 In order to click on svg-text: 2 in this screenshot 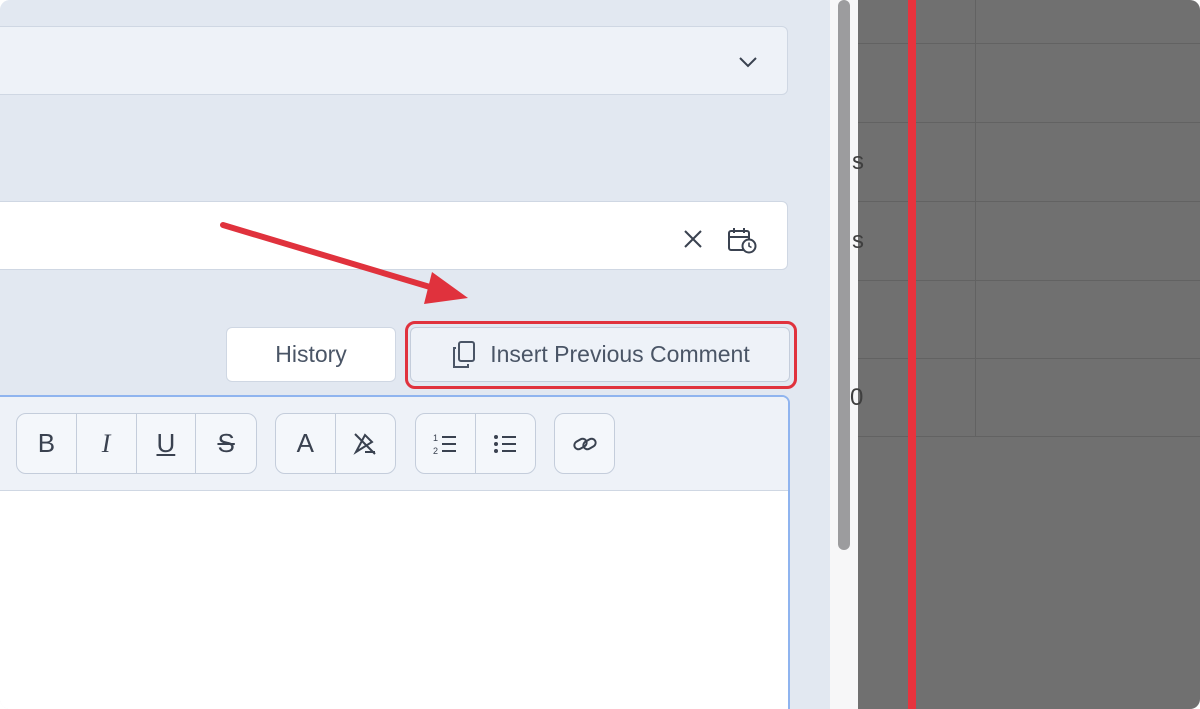, I will do `click(435, 451)`.